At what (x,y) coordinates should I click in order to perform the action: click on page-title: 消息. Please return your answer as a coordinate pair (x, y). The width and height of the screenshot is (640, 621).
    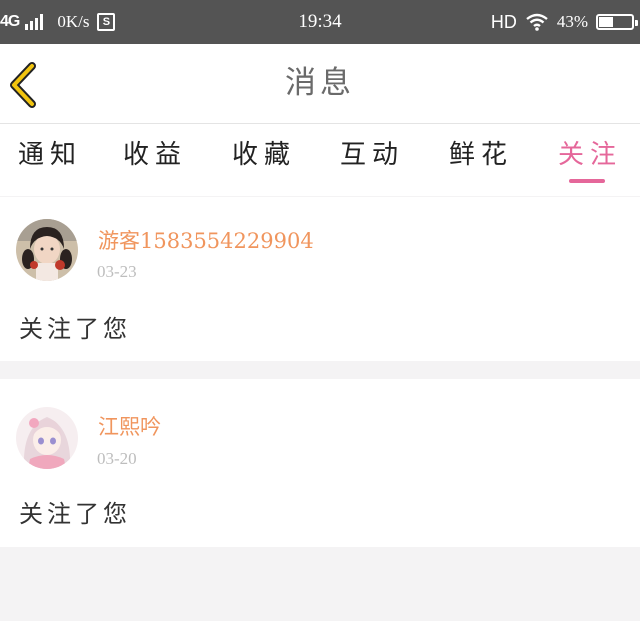
    Looking at the image, I should click on (320, 83).